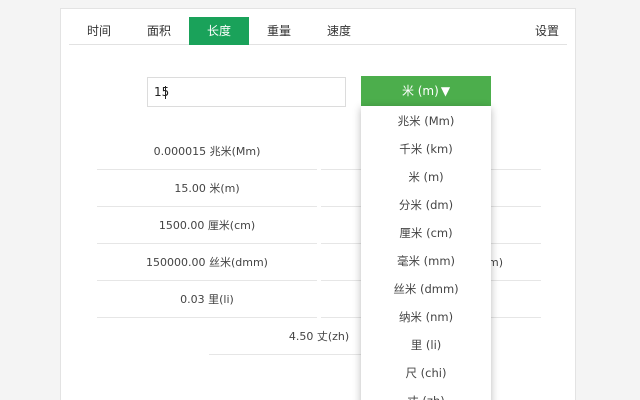 Image resolution: width=640 pixels, height=400 pixels. What do you see at coordinates (207, 262) in the screenshot?
I see `result-decimillimeter: 150000.00 丝米(dmm)` at bounding box center [207, 262].